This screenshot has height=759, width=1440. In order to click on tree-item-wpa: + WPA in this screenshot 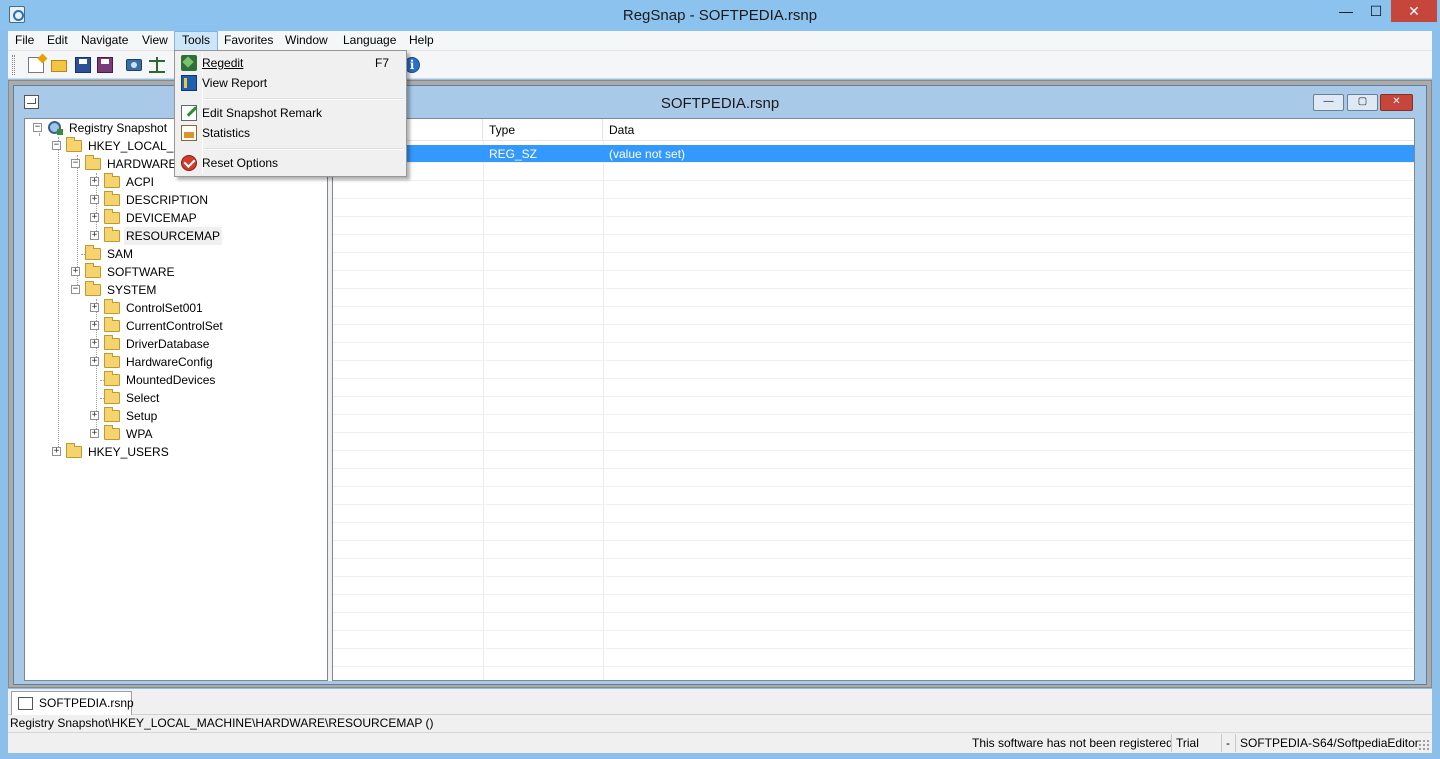, I will do `click(175, 434)`.